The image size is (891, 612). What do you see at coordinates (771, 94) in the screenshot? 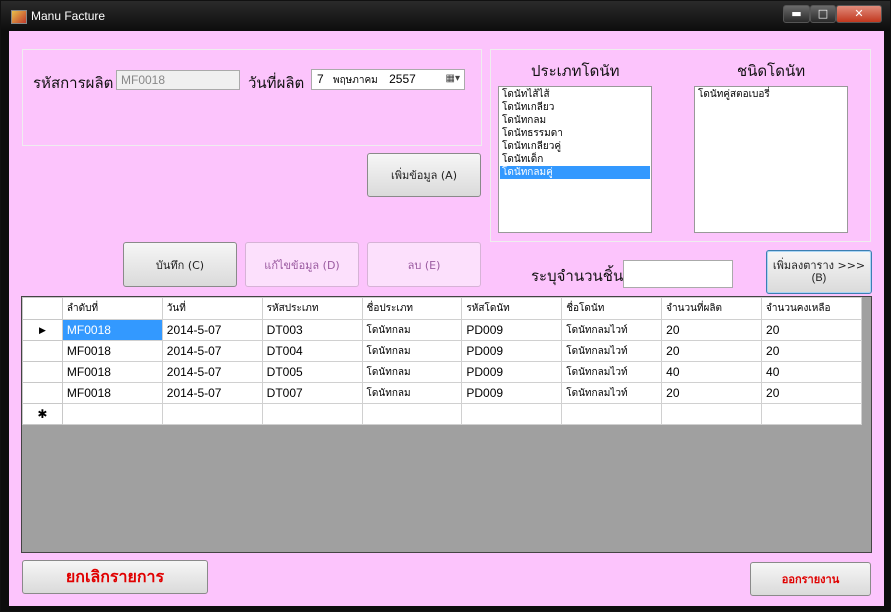
I see `type-item: โดนัทคู่สตอเบอรี่` at bounding box center [771, 94].